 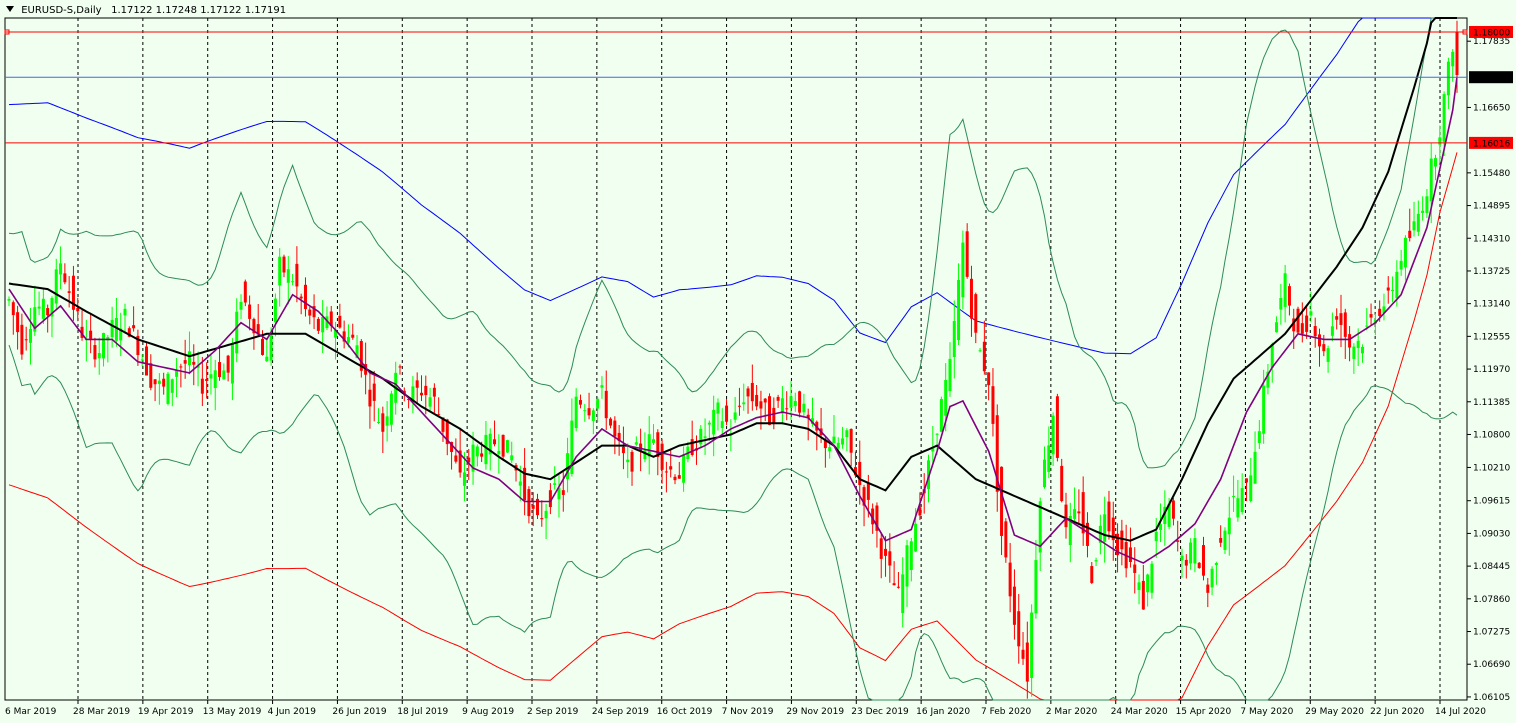 I want to click on x-tick-label: 18 Jul 2019, so click(x=422, y=712).